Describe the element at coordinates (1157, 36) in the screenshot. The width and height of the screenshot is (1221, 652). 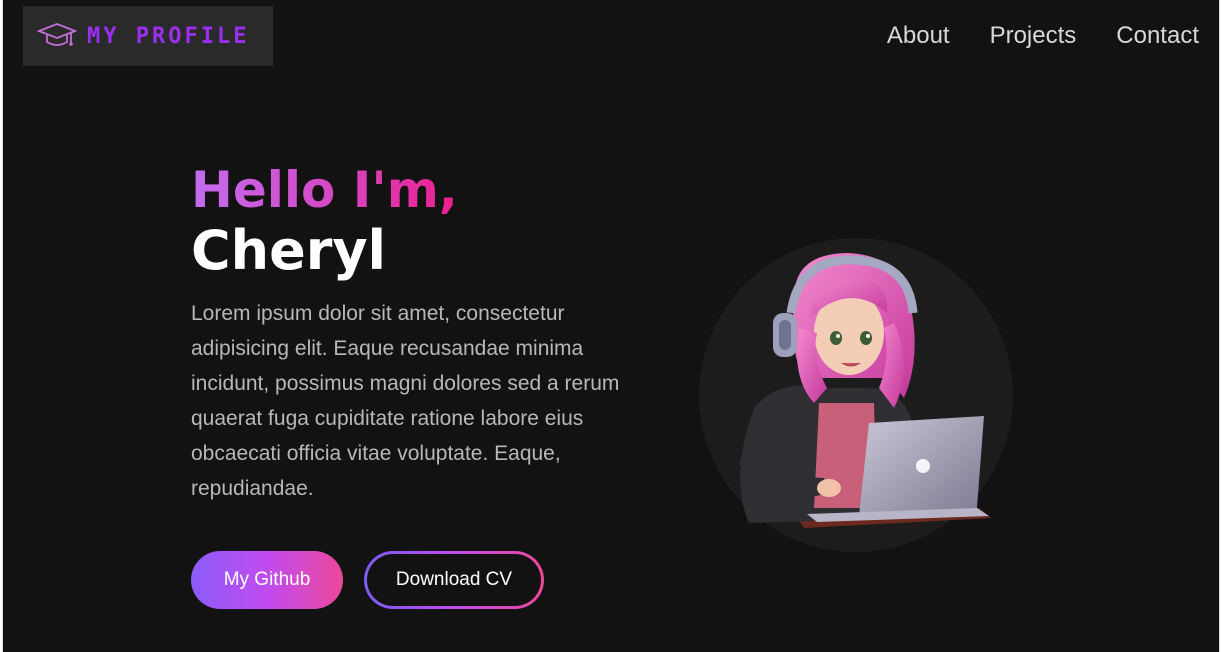
I see `nav-link-contact: Contact` at that location.